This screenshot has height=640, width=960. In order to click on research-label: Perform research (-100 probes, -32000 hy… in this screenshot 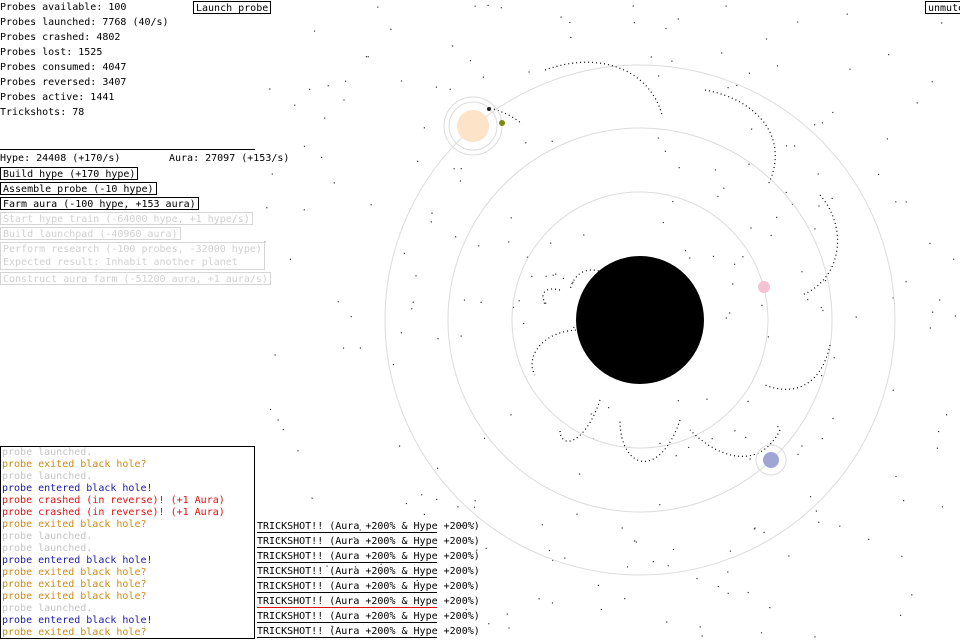, I will do `click(132, 249)`.